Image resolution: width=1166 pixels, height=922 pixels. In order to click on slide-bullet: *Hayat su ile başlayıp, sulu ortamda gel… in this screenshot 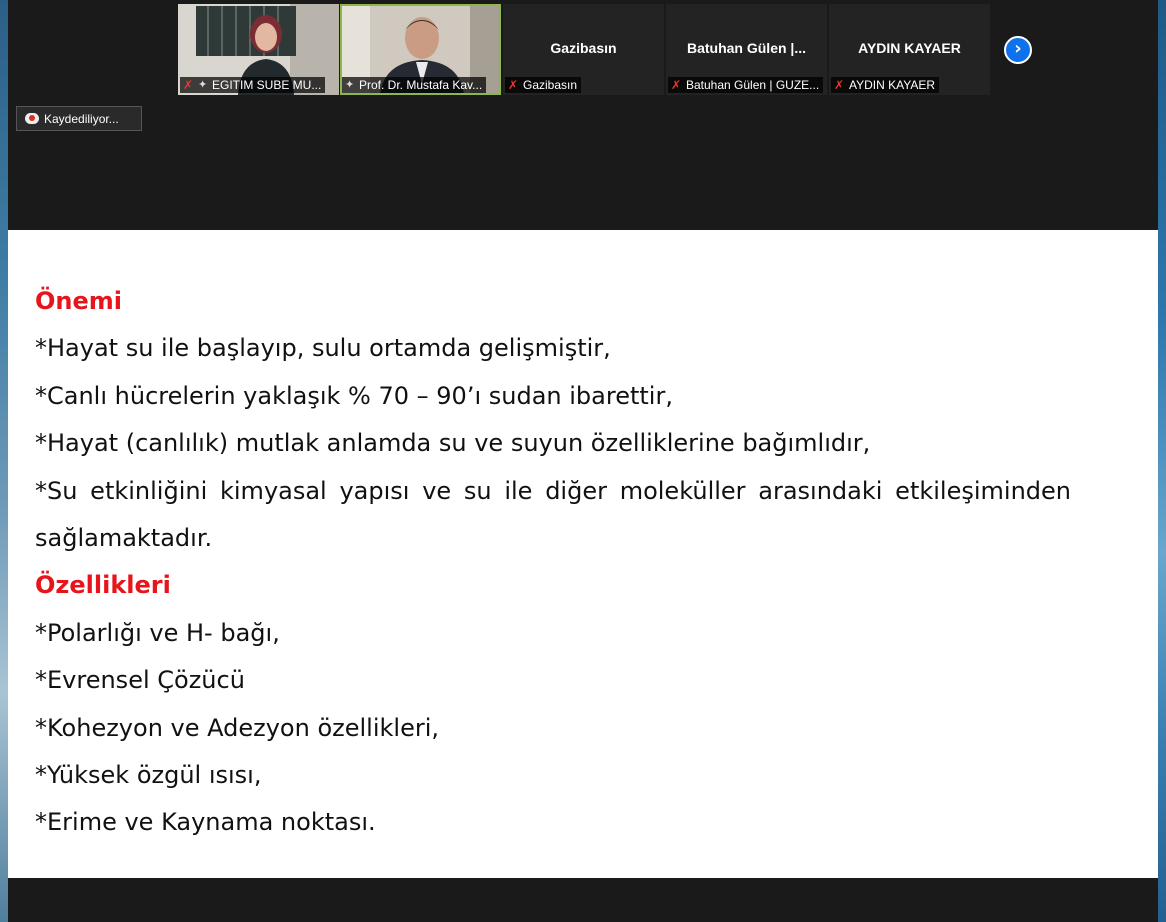, I will do `click(323, 348)`.